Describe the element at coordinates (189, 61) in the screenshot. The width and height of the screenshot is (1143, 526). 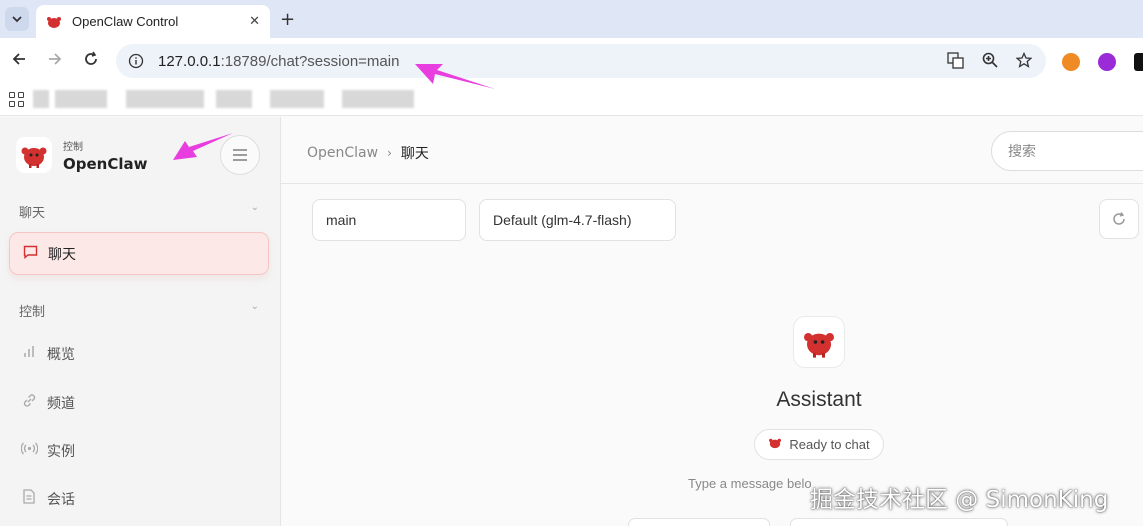
I see `url-host: 127.0.0.1` at that location.